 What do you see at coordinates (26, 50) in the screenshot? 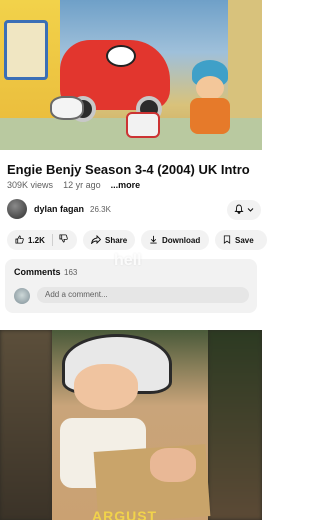
I see `scene-shelf` at bounding box center [26, 50].